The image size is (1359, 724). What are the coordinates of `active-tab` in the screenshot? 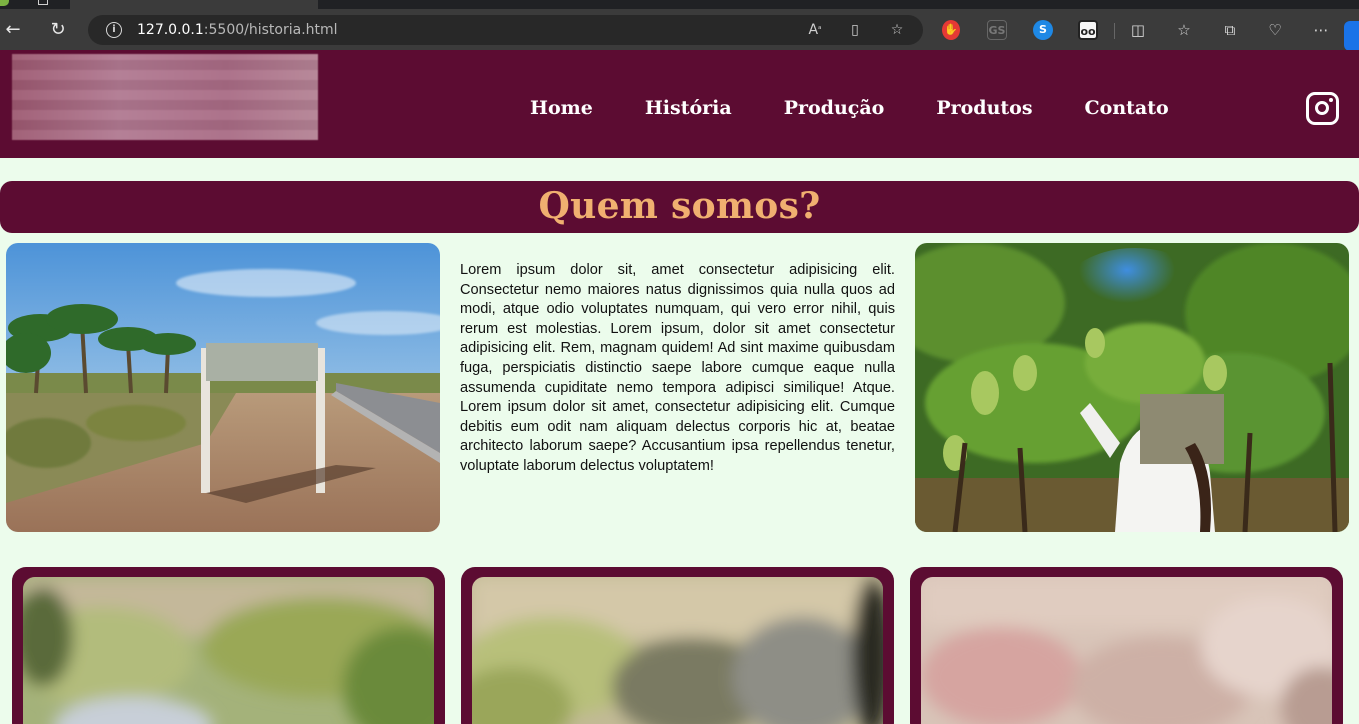 It's located at (194, 4).